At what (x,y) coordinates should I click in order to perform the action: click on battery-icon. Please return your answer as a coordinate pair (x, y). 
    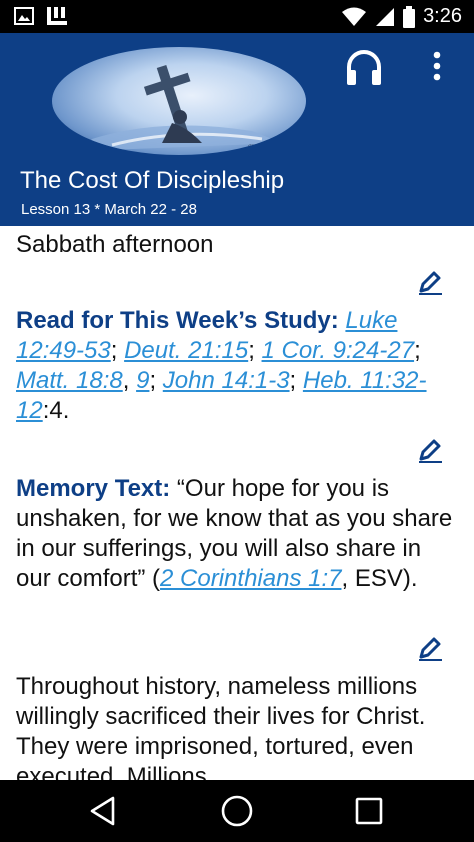
    Looking at the image, I should click on (409, 16).